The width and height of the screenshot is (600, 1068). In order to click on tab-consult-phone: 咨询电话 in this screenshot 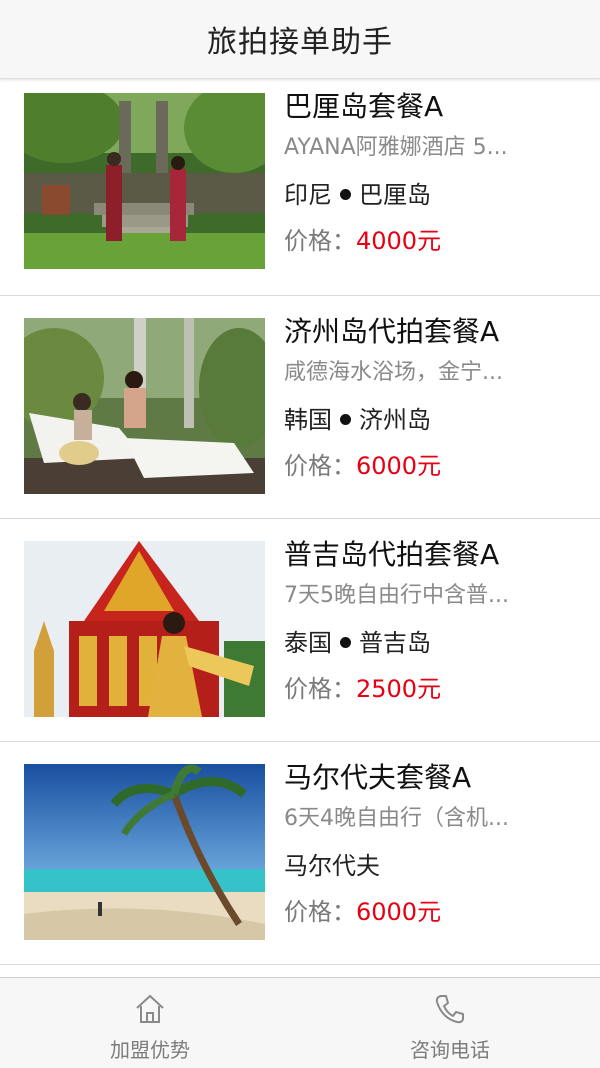, I will do `click(450, 1023)`.